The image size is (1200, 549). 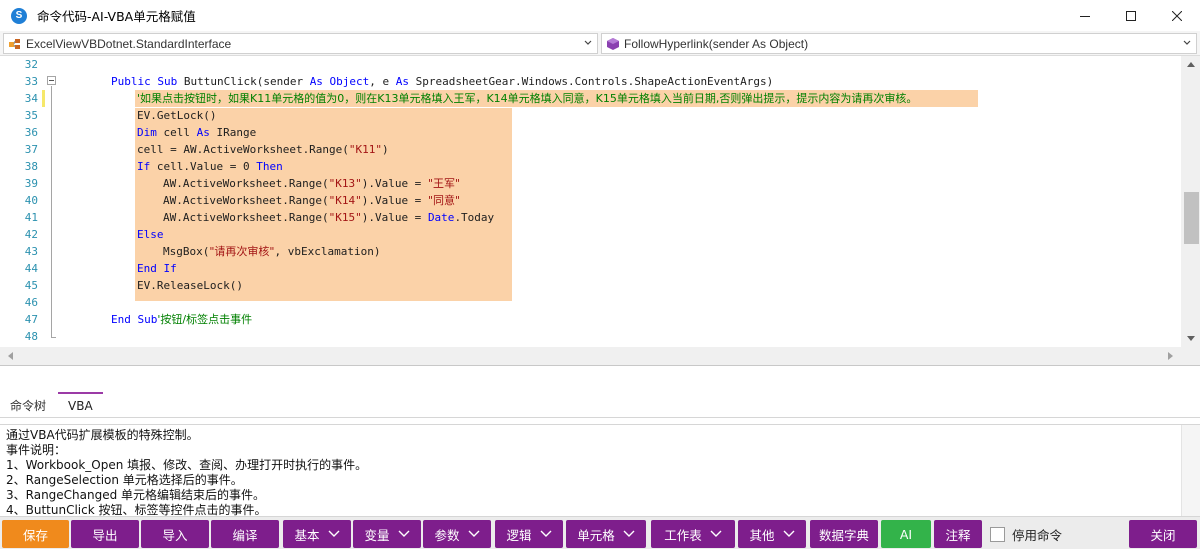 What do you see at coordinates (31, 64) in the screenshot?
I see `line-number: 32` at bounding box center [31, 64].